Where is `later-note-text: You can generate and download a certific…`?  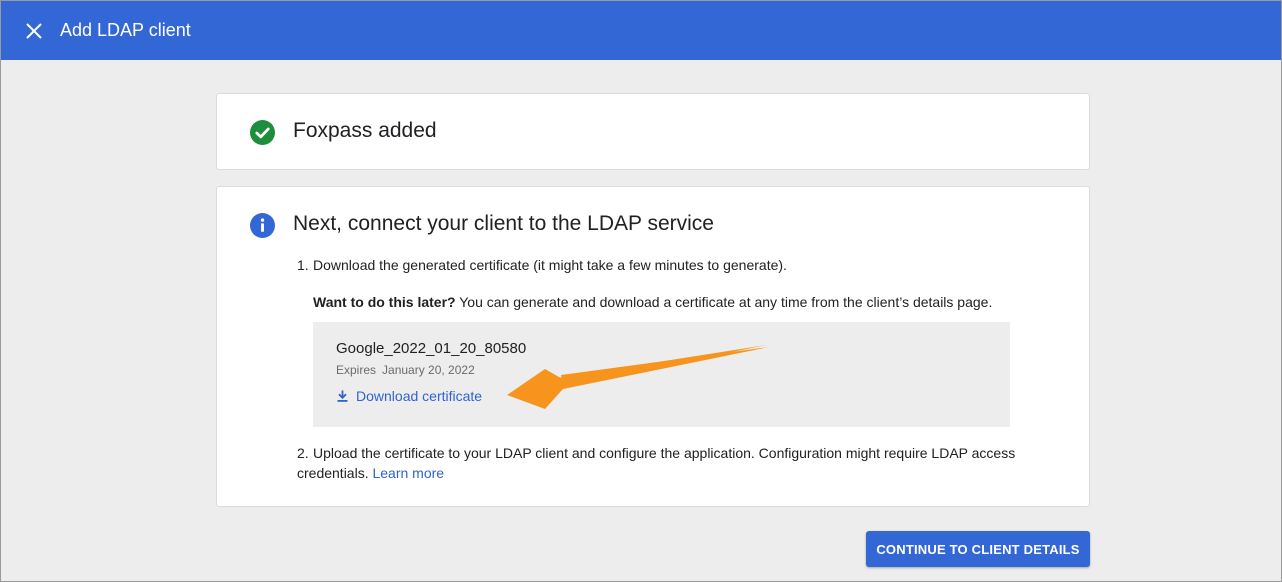
later-note-text: You can generate and download a certific… is located at coordinates (724, 302).